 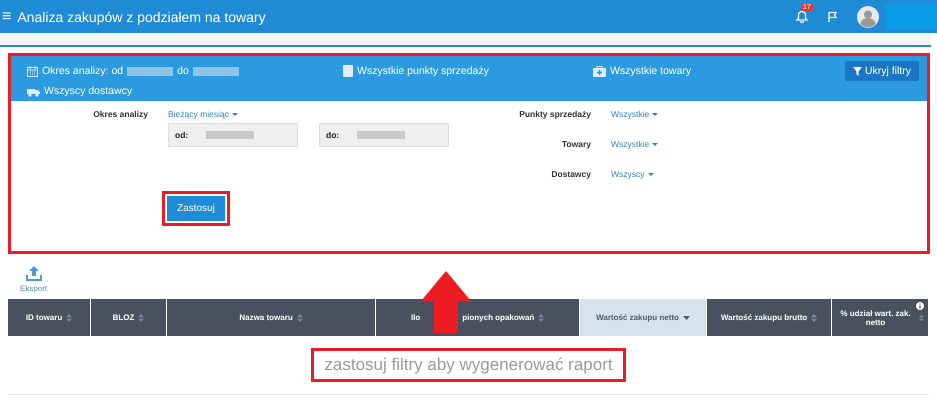 I want to click on calendar-icon, so click(x=32, y=71).